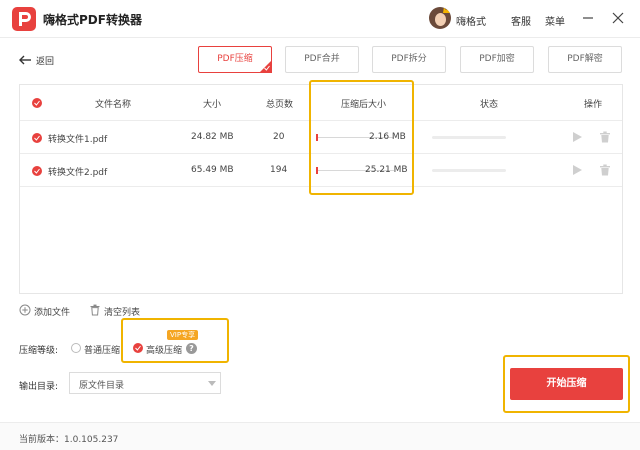 The image size is (640, 450). I want to click on plus-circle-icon, so click(25, 310).